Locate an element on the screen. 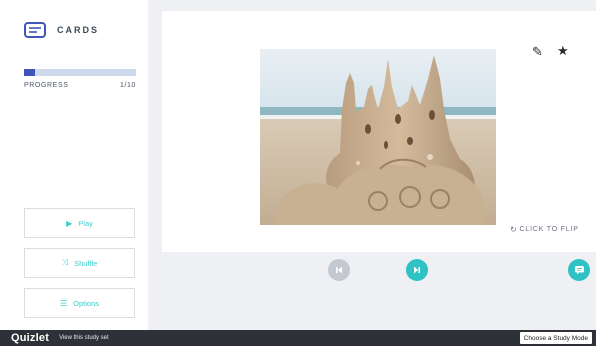 The image size is (596, 346). cards-icon is located at coordinates (35, 30).